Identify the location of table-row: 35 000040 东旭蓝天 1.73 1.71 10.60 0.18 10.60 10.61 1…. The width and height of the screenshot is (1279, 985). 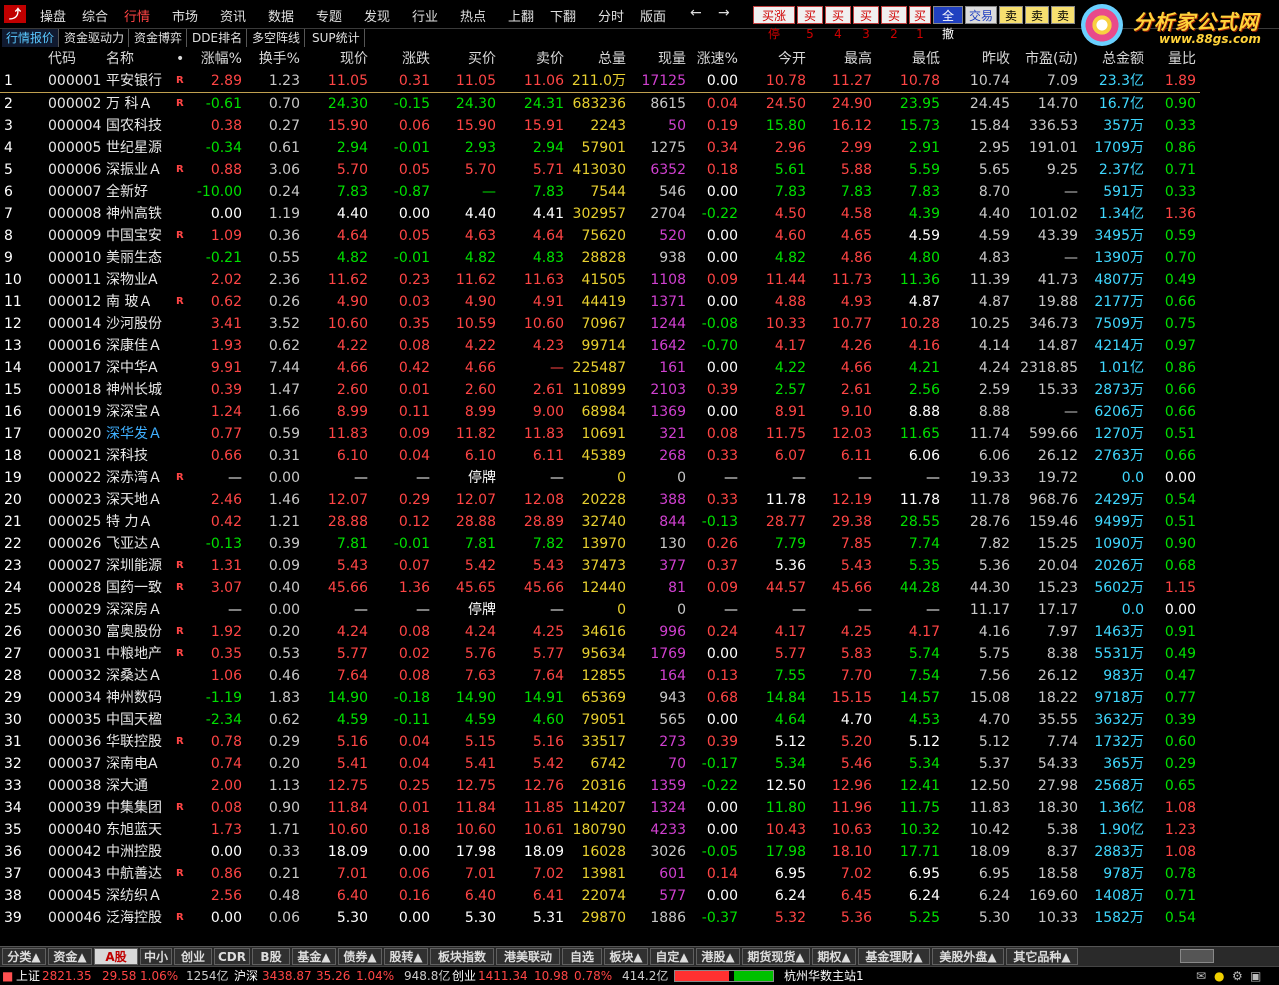
(600, 830).